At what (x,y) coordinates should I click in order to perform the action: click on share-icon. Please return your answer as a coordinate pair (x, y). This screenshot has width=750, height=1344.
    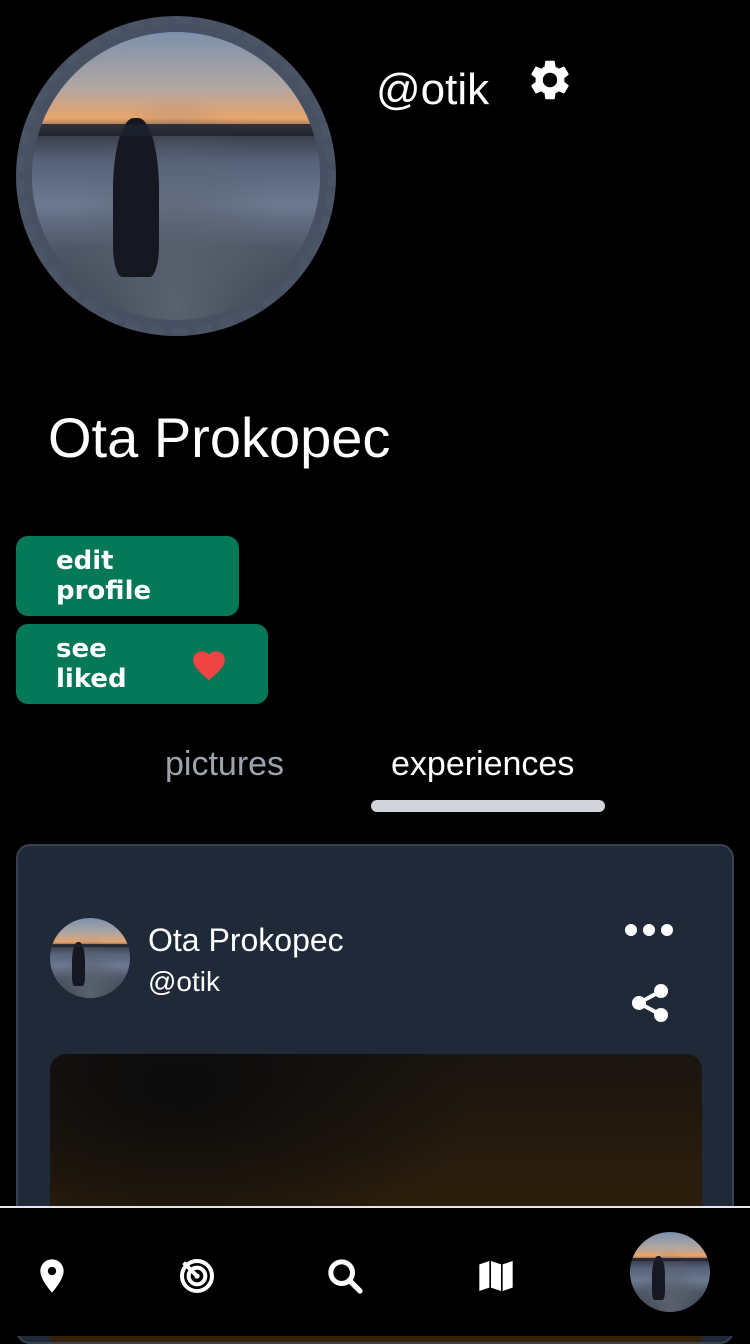
    Looking at the image, I should click on (650, 1003).